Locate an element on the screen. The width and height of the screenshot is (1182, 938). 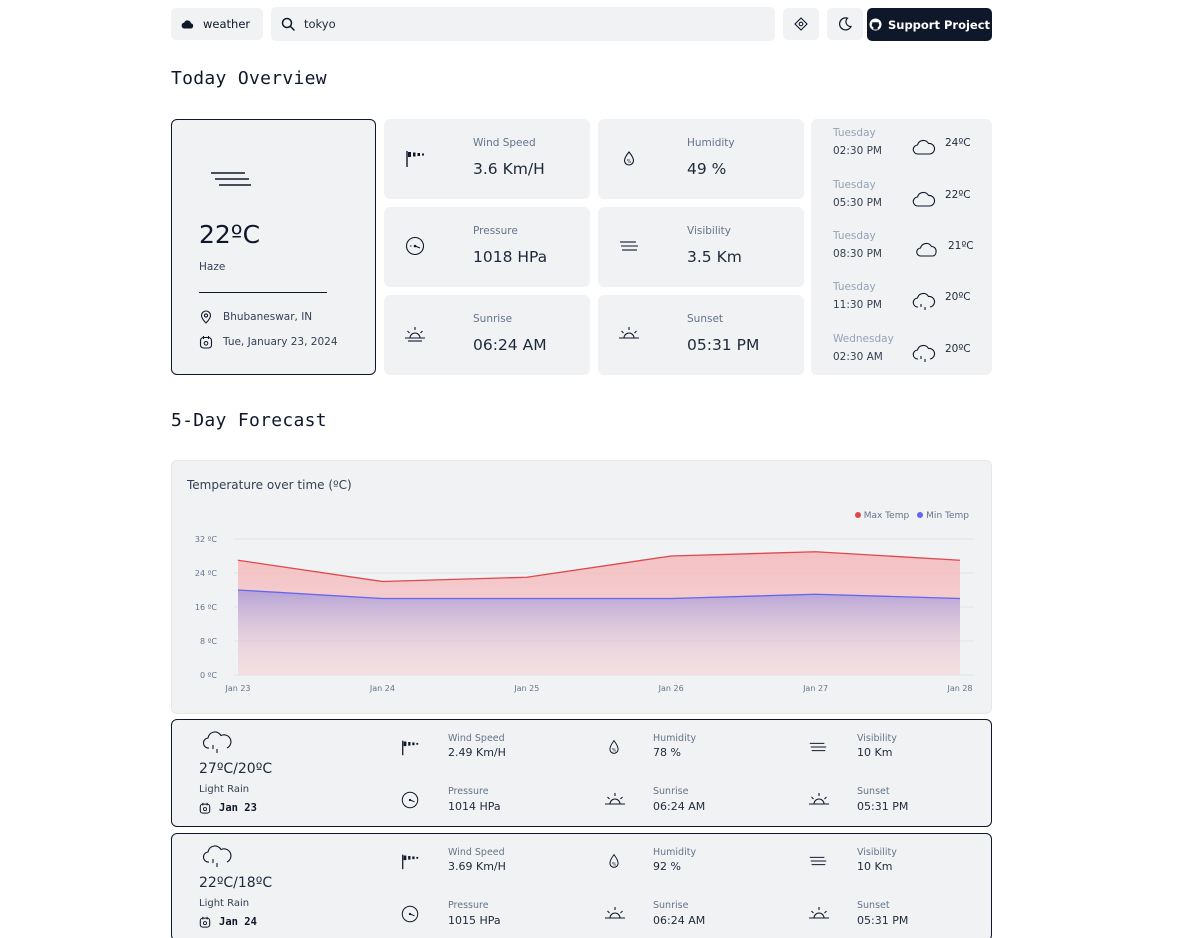
humidity-value: 78 % is located at coordinates (667, 752).